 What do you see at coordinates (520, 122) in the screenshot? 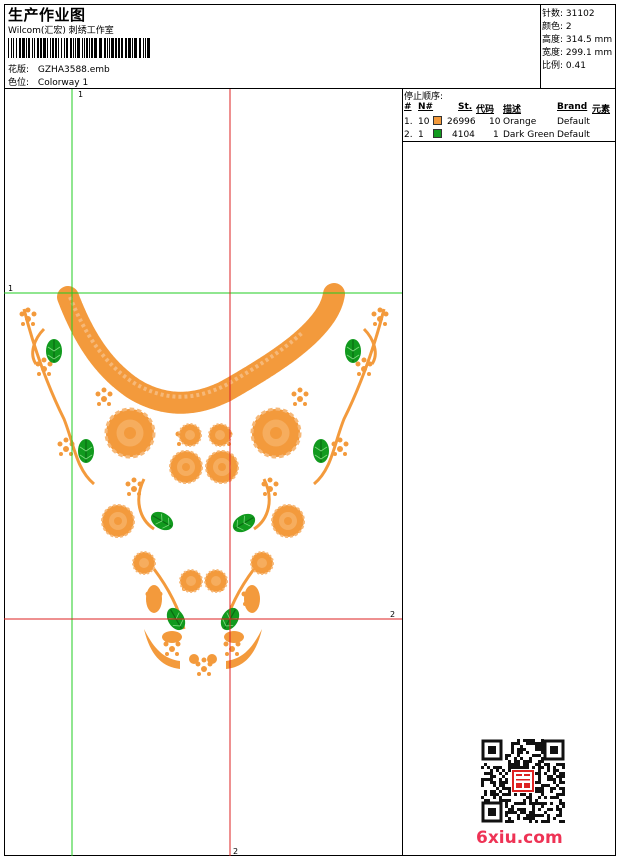
I see `row-description: Orange` at bounding box center [520, 122].